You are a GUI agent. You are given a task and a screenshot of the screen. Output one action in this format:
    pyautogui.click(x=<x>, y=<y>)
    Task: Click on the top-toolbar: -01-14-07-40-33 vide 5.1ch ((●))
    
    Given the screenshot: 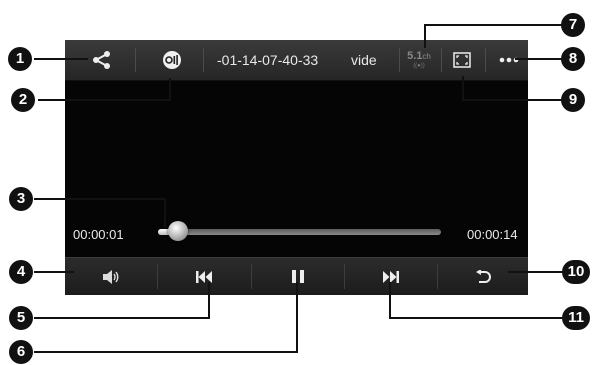 What is the action you would take?
    pyautogui.click(x=296, y=60)
    